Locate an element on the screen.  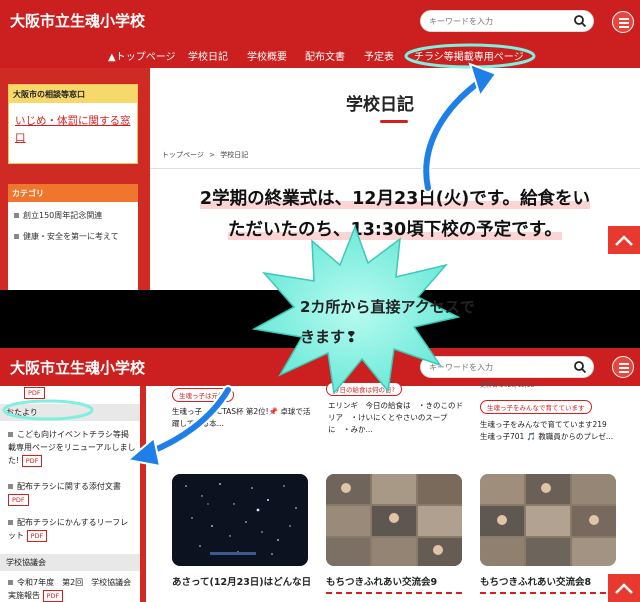
site-header: 大阪市立生魂小学校 is located at coordinates (320, 20).